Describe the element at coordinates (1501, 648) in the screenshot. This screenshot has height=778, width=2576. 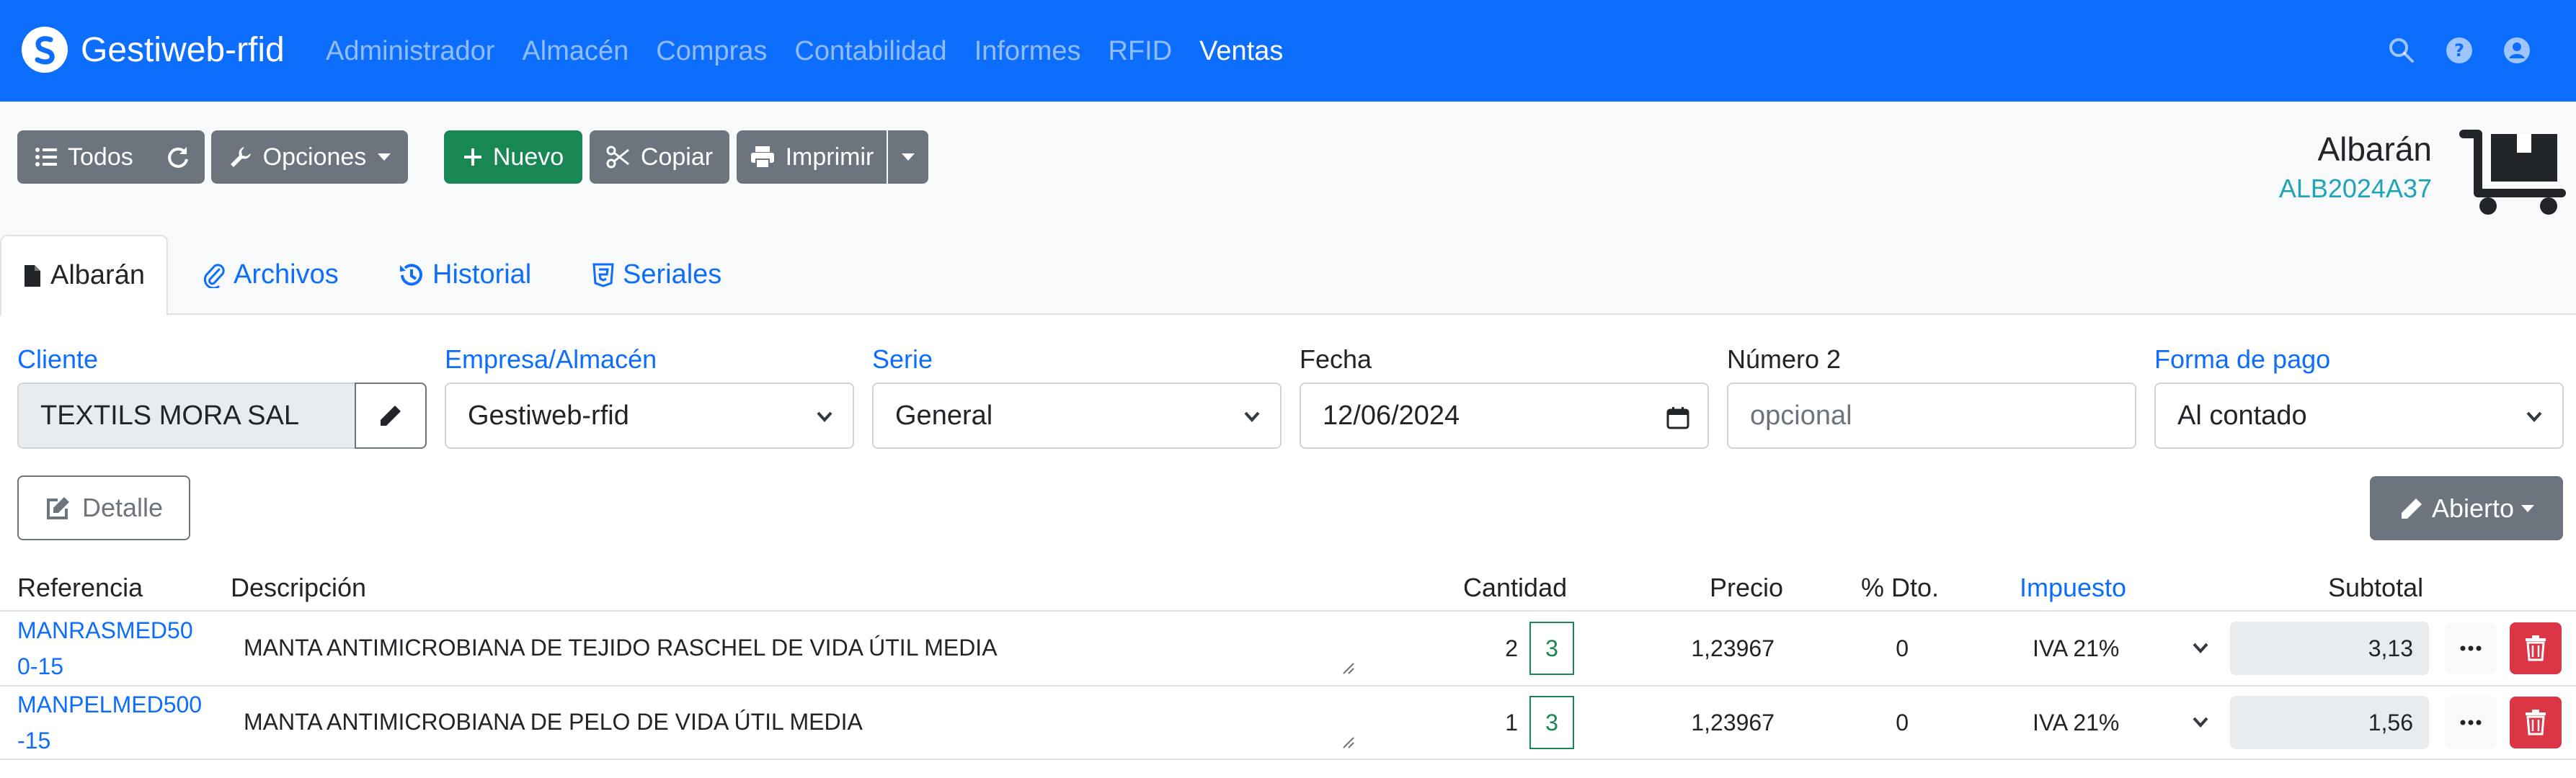
I see `row-quantity: 2` at that location.